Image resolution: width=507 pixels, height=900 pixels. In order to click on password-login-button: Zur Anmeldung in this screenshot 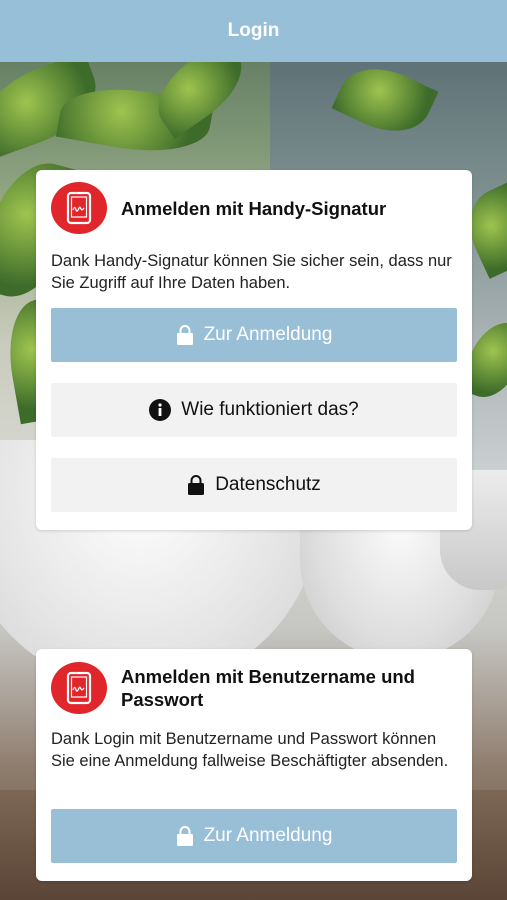, I will do `click(254, 836)`.